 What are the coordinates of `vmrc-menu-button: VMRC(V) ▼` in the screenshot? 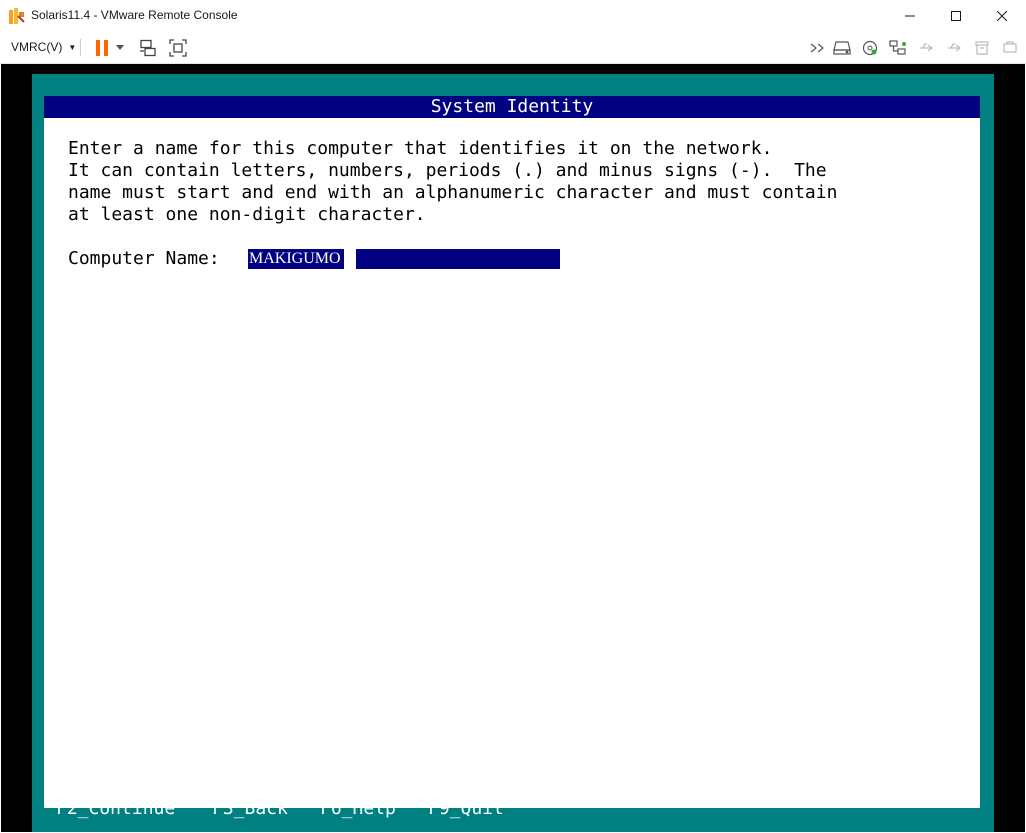 It's located at (43, 47).